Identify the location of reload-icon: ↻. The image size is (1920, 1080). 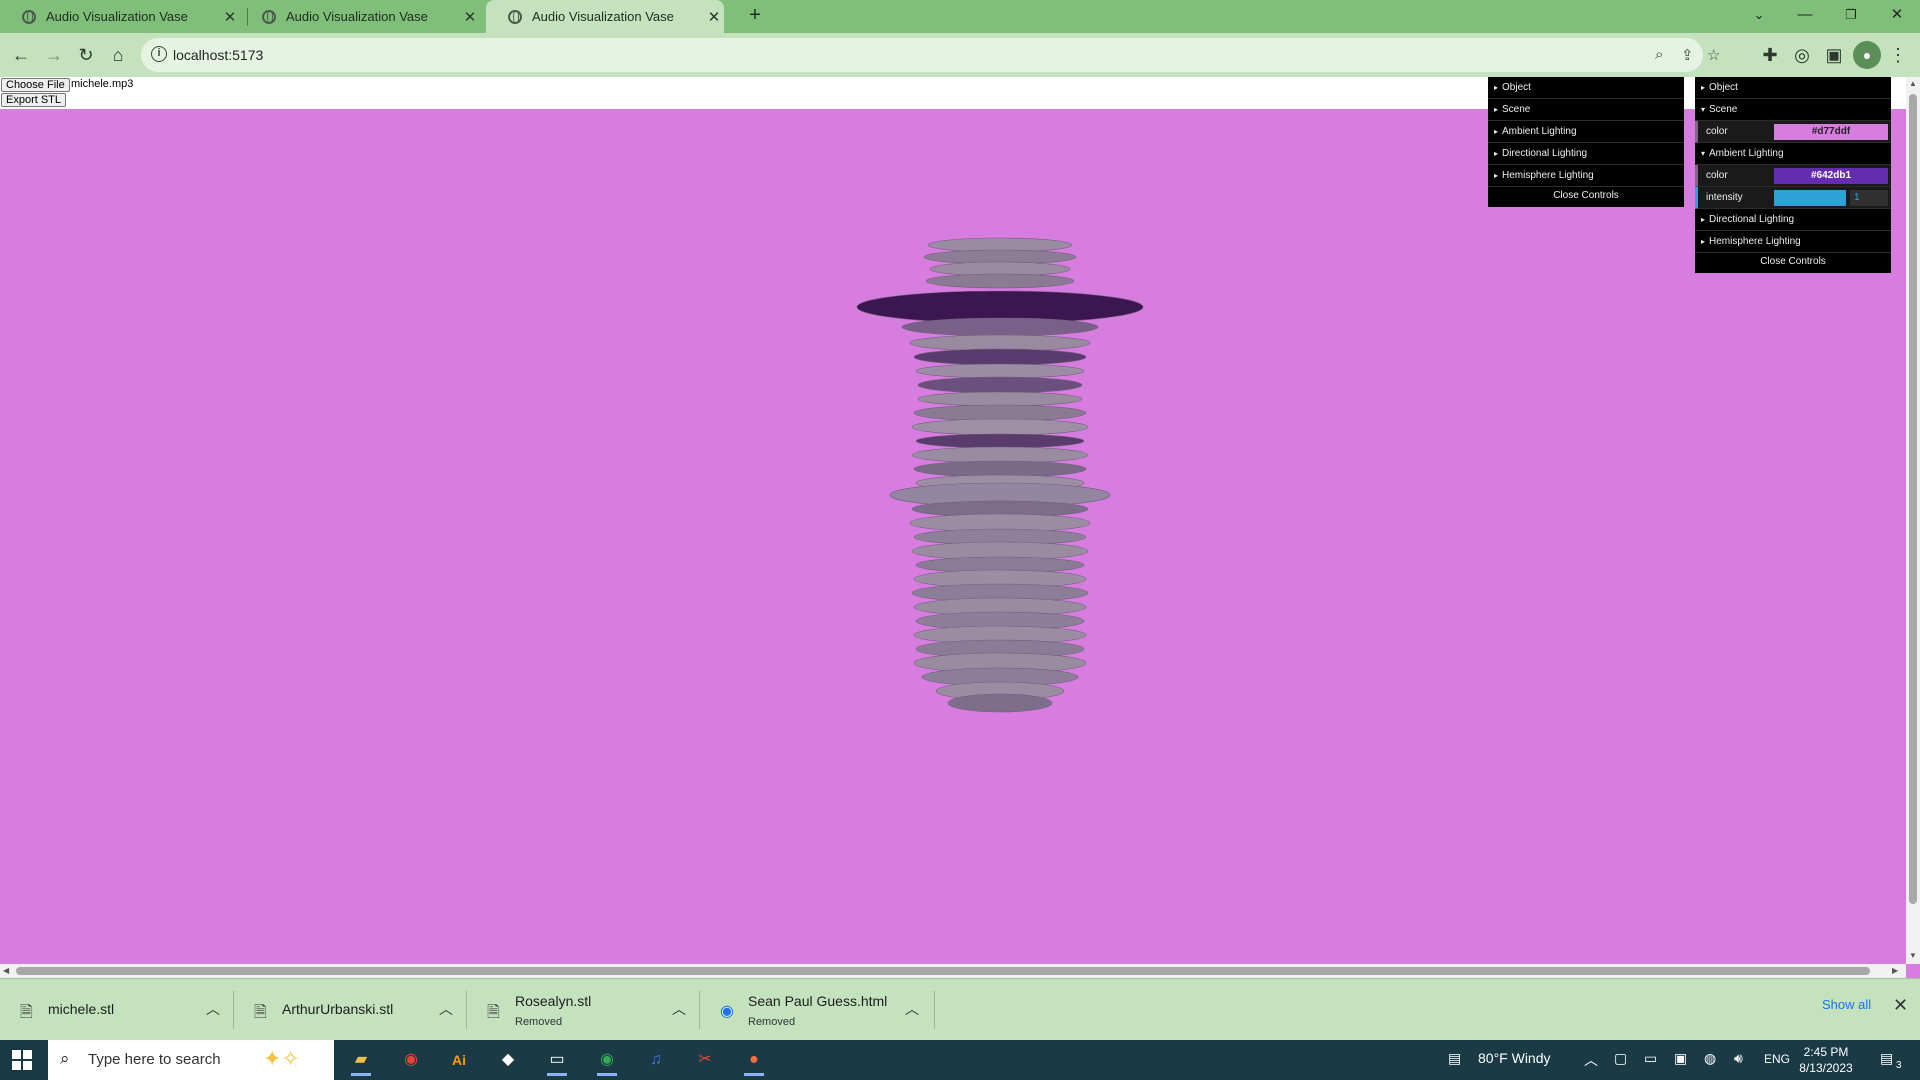
(86, 55).